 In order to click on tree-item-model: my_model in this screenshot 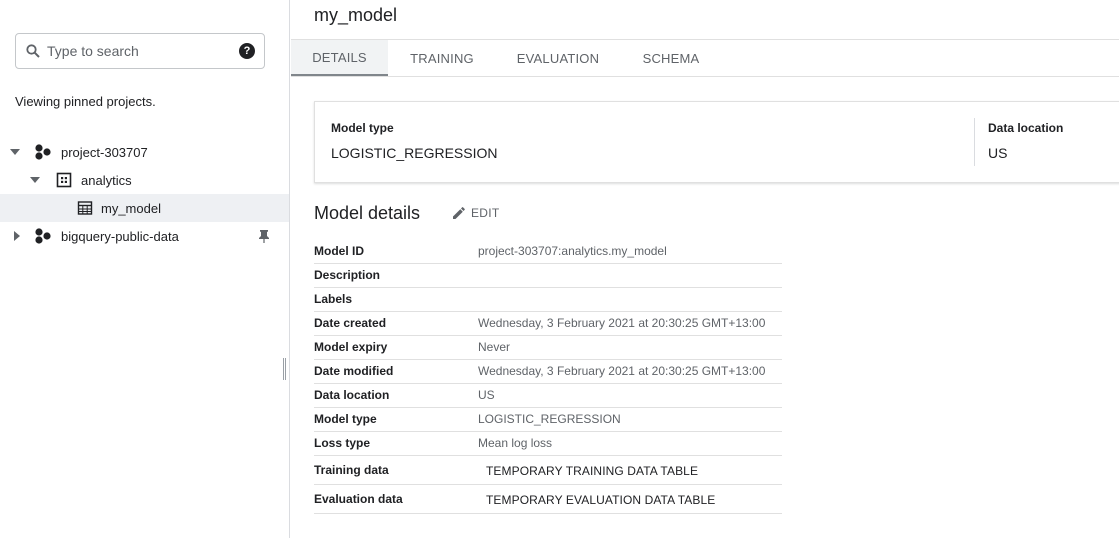, I will do `click(144, 208)`.